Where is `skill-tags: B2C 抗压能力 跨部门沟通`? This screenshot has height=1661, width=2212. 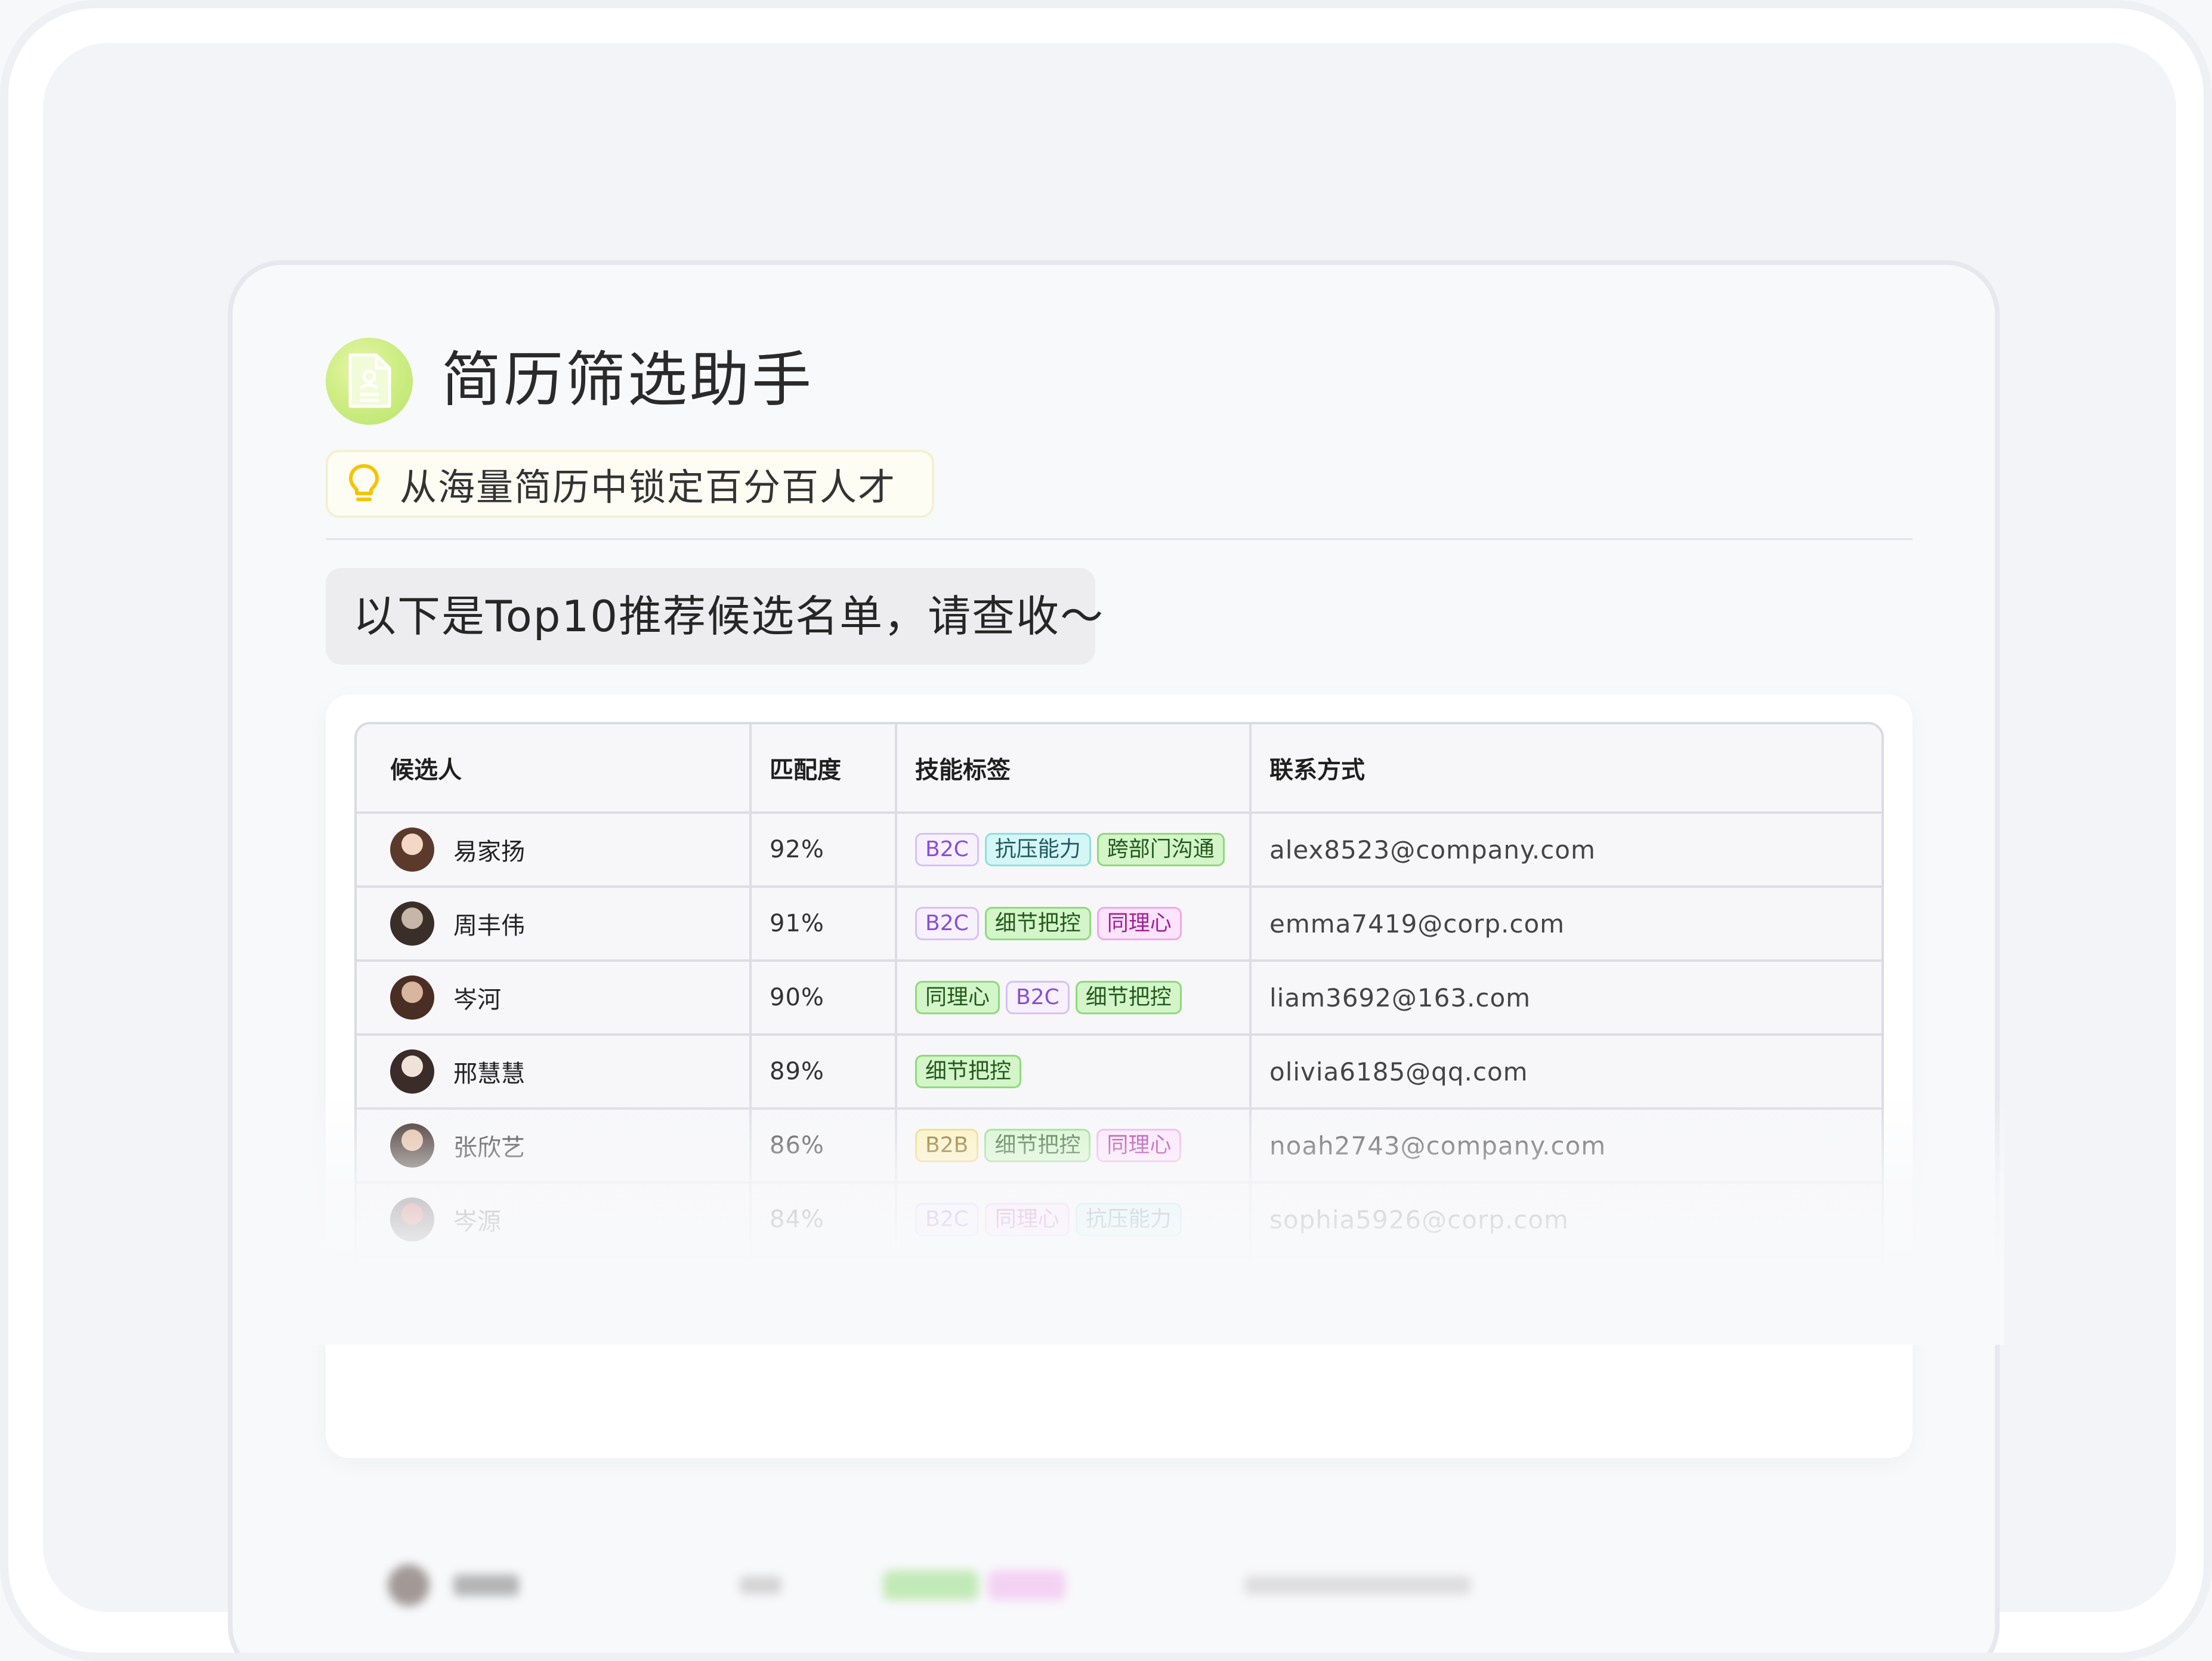 skill-tags: B2C 抗压能力 跨部门沟通 is located at coordinates (1072, 850).